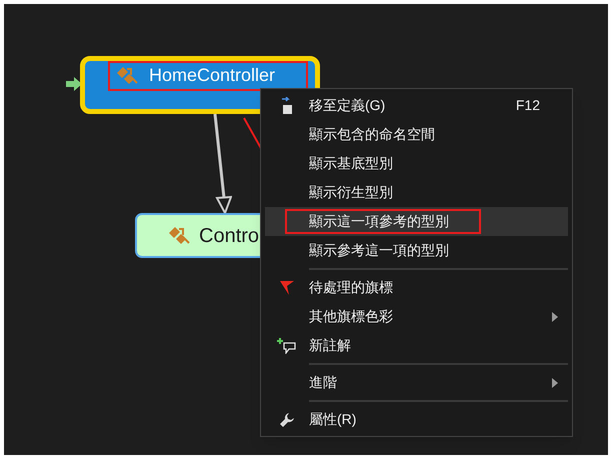 This screenshot has height=463, width=616. What do you see at coordinates (74, 84) in the screenshot?
I see `entry-arrow-icon` at bounding box center [74, 84].